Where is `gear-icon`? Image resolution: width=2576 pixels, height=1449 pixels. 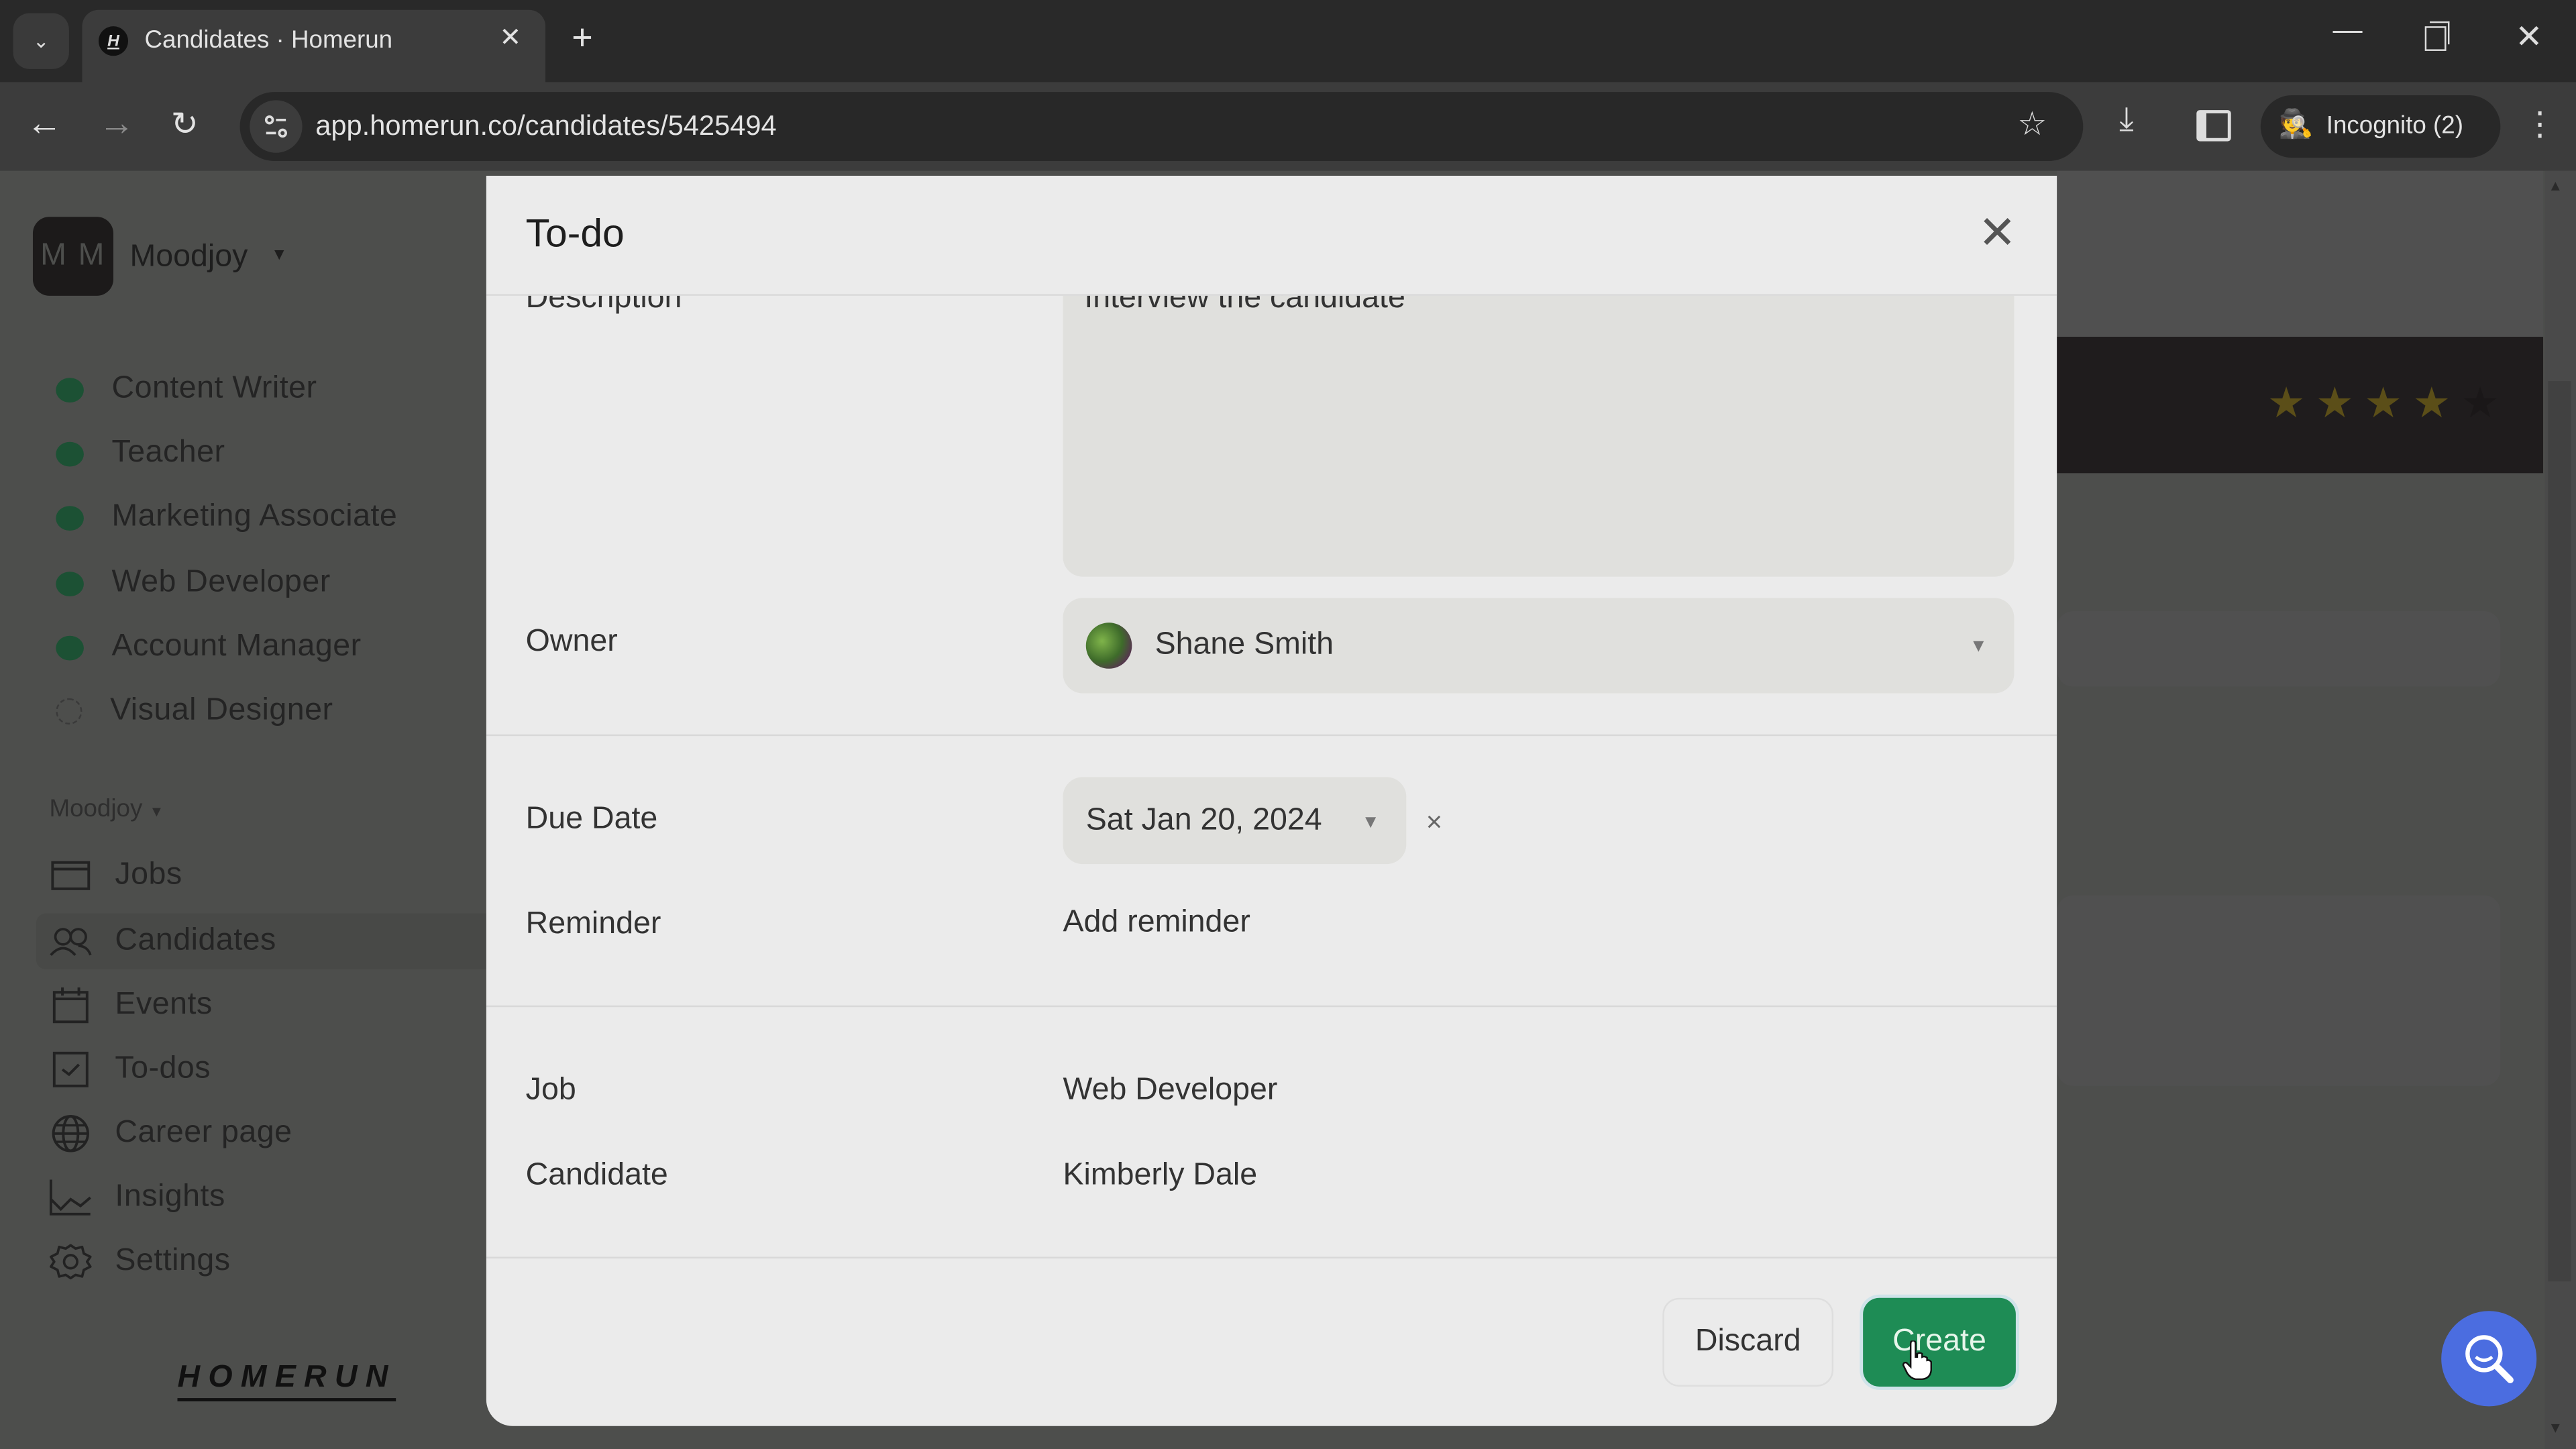
gear-icon is located at coordinates (70, 1261).